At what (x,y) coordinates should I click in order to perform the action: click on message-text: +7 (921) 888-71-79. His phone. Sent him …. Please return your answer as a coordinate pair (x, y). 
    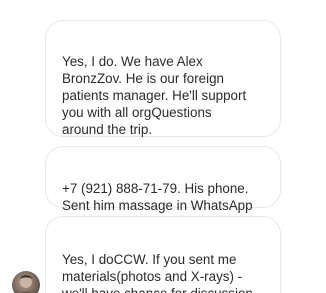
    Looking at the image, I should click on (157, 197).